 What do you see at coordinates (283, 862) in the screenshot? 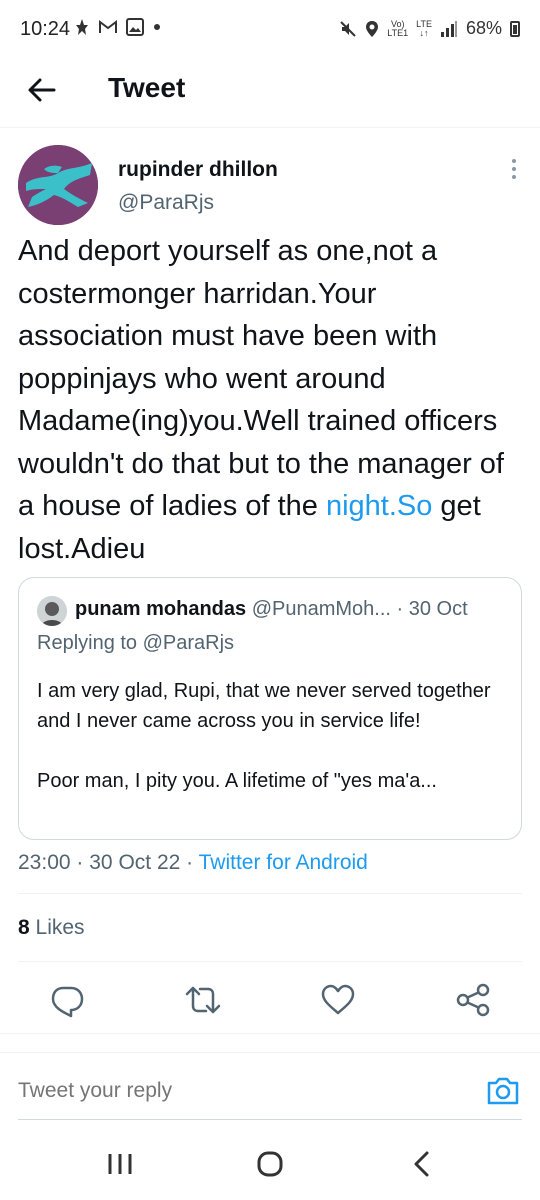
I see `tweet-source: Twitter for Android` at bounding box center [283, 862].